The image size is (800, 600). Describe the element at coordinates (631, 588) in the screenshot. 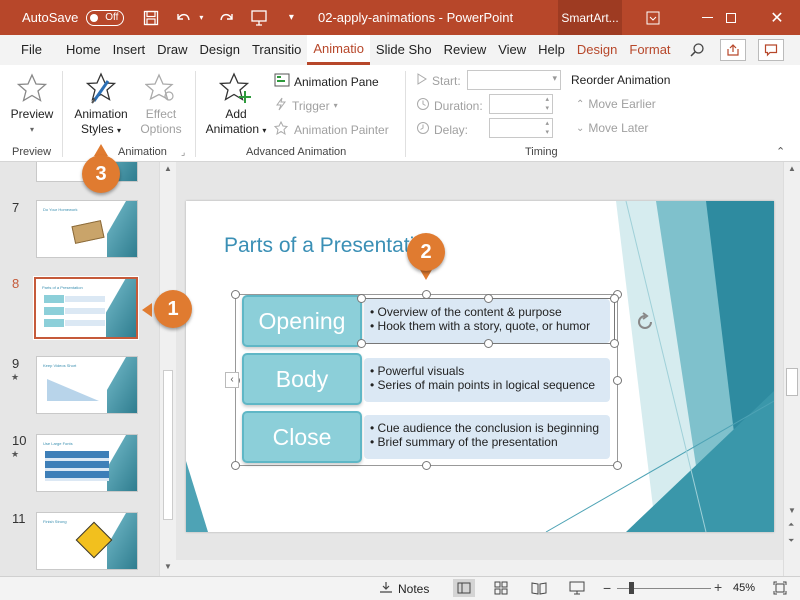

I see `zoom-slider-thumb` at that location.